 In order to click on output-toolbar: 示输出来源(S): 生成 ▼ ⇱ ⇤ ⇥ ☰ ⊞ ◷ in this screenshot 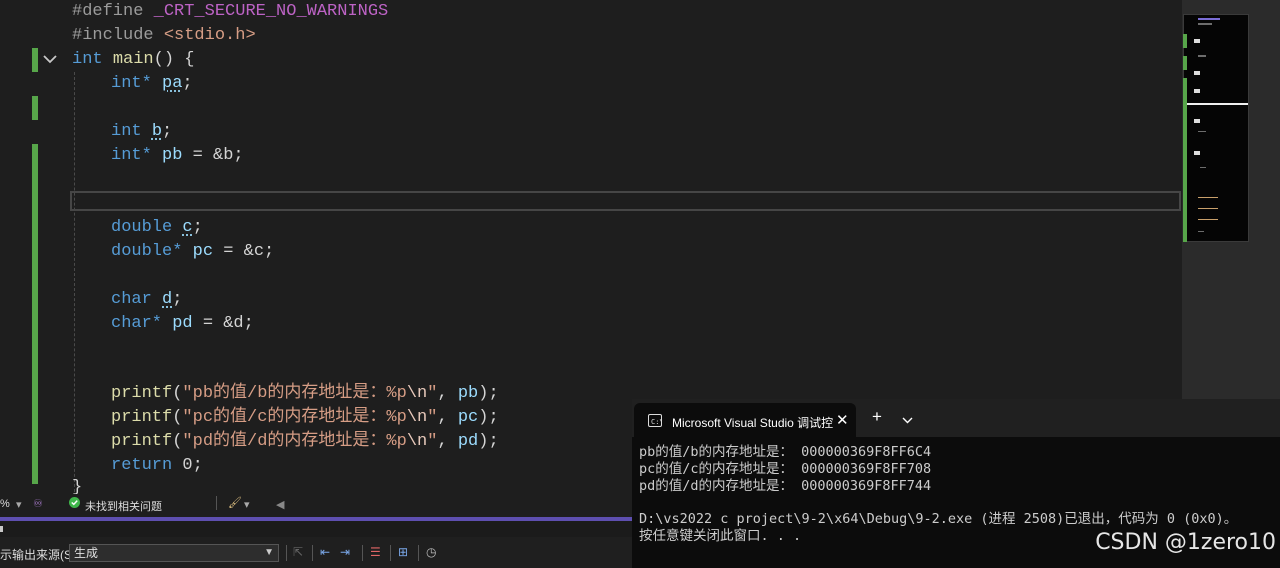, I will do `click(316, 552)`.